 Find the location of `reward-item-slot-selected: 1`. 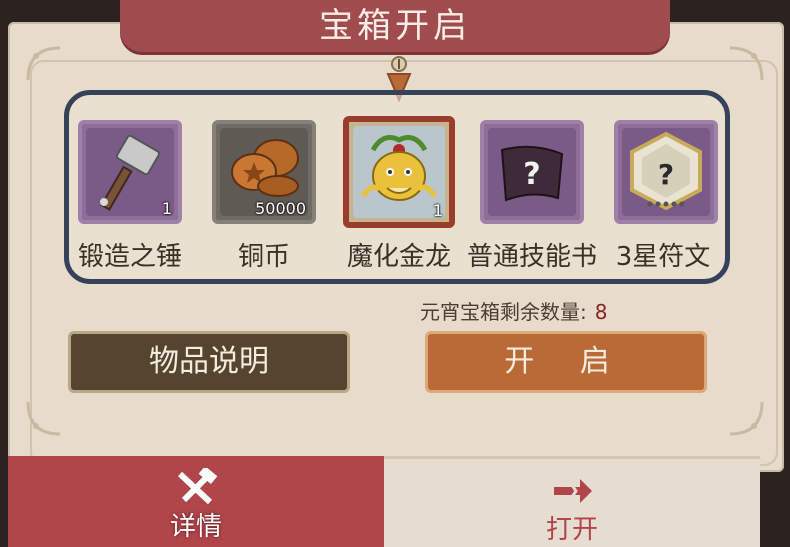

reward-item-slot-selected: 1 is located at coordinates (399, 172).